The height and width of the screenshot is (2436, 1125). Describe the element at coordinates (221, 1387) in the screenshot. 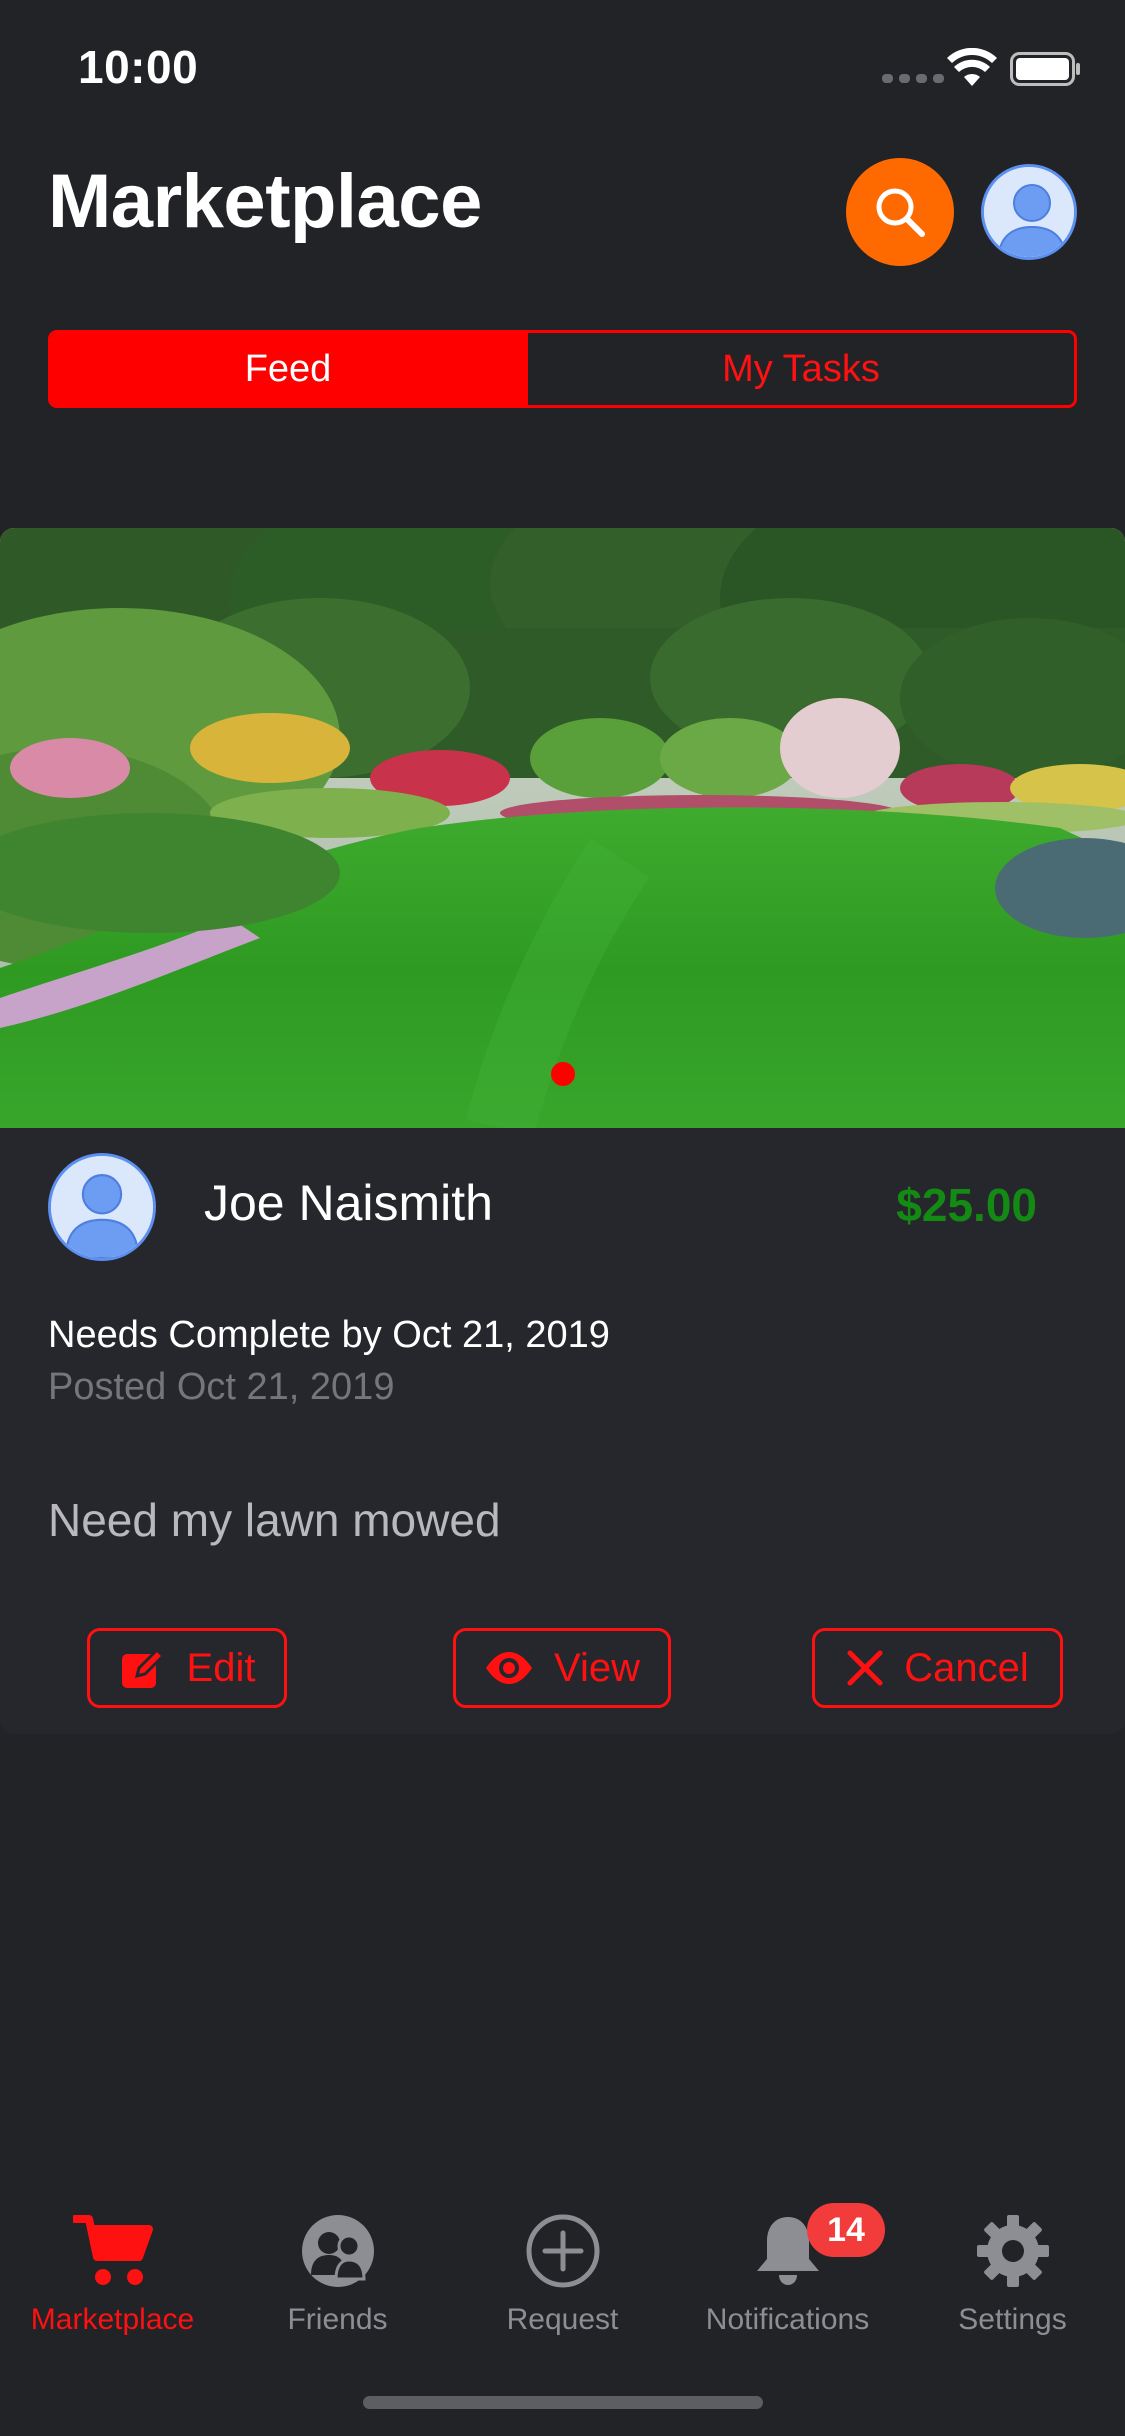

I see `task-posted-date: Posted Oct 21, 2019` at that location.